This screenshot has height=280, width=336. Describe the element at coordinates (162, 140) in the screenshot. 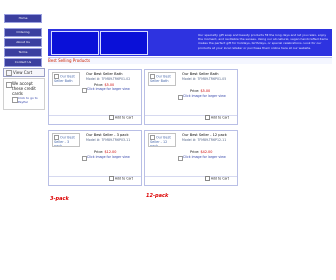

I see `product-image: Our Best Seller - 12 pack` at that location.